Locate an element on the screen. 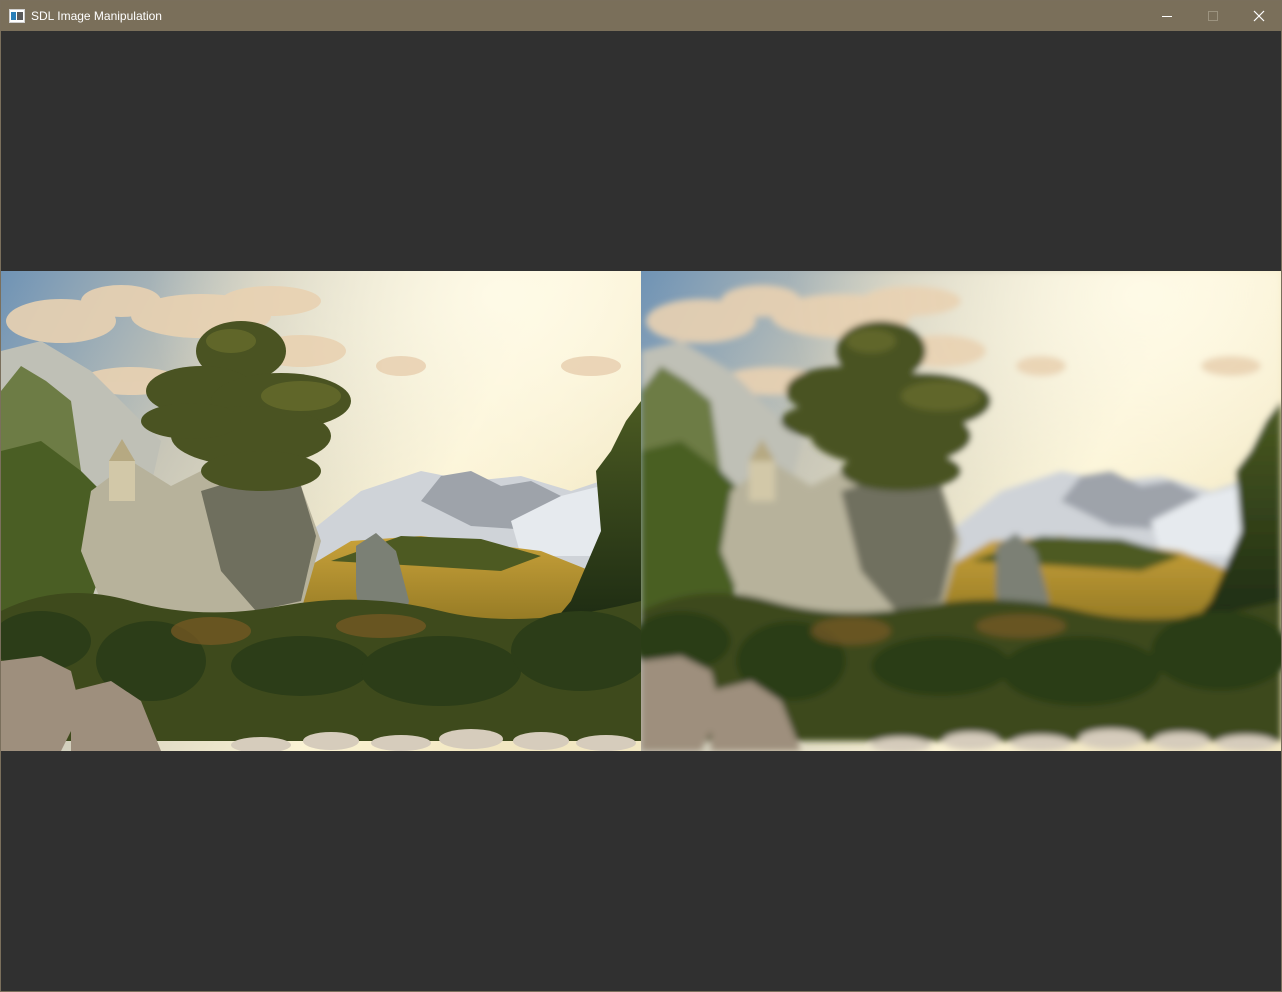  close-icon is located at coordinates (1259, 16).